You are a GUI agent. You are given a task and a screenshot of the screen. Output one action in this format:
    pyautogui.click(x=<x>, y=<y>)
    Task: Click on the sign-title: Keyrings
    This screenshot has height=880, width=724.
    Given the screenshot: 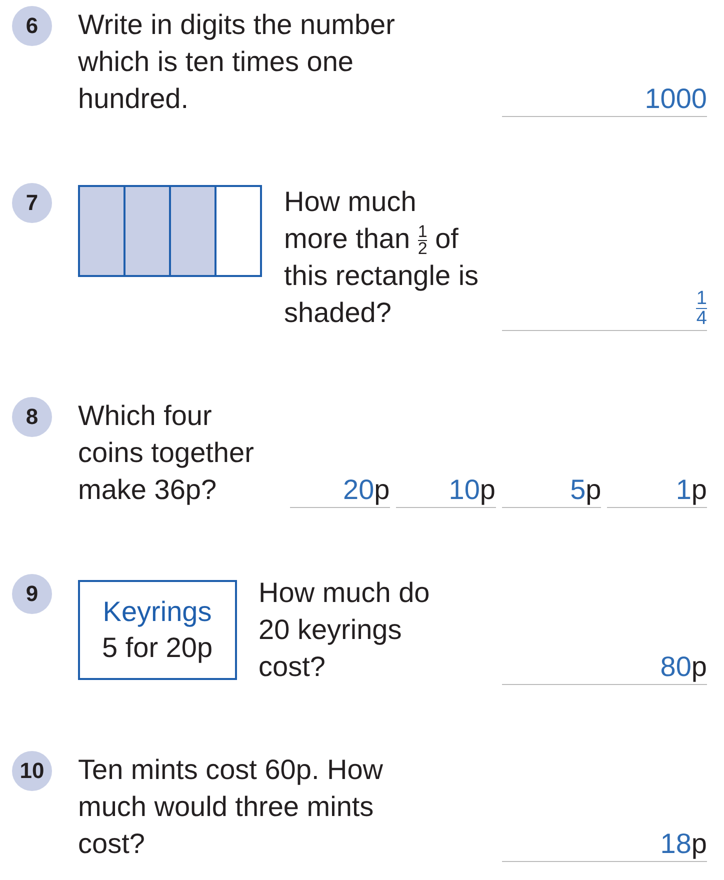 What is the action you would take?
    pyautogui.click(x=157, y=612)
    